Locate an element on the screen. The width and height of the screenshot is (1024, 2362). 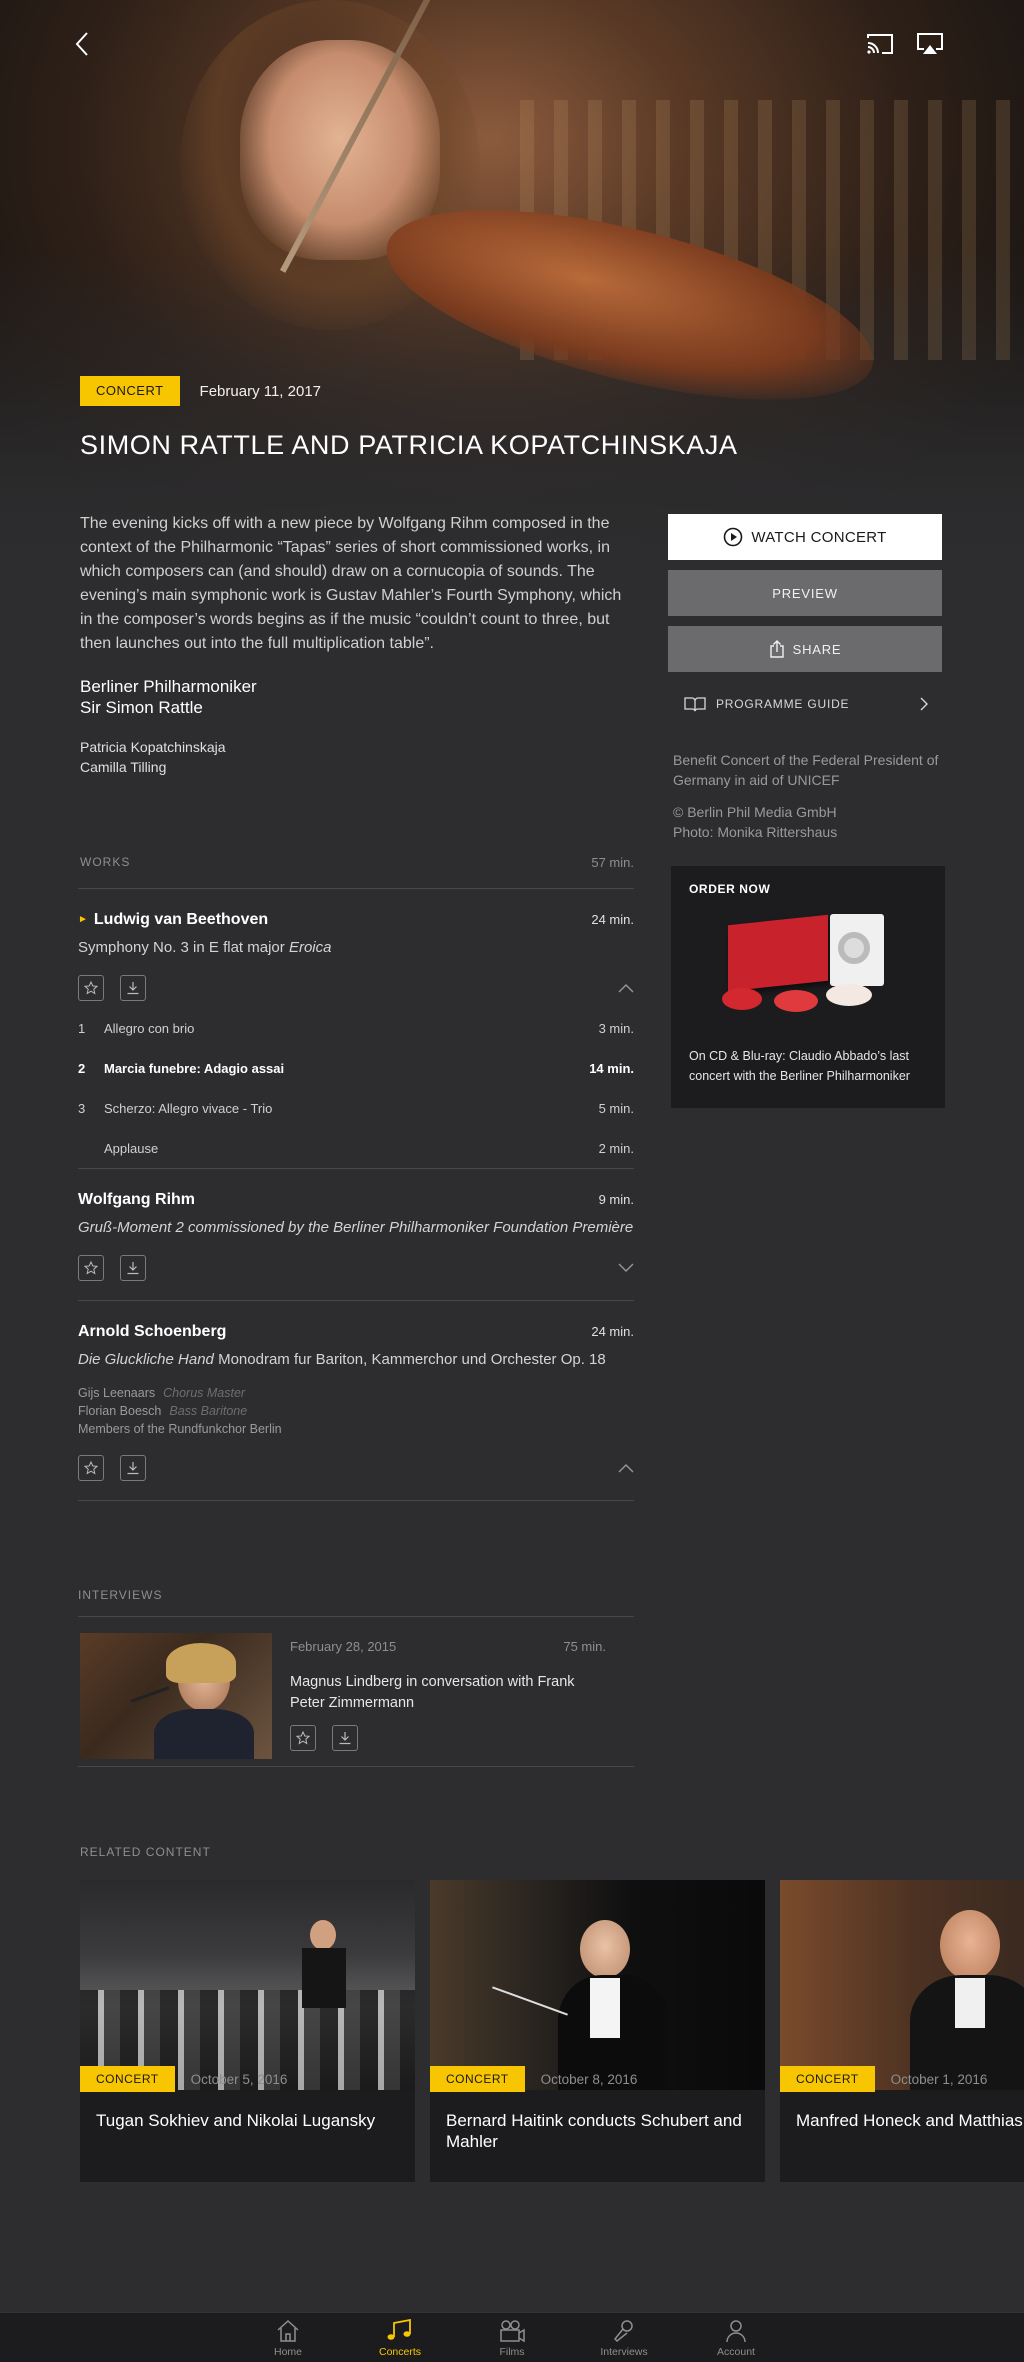
performer: Sir Simon Rattle is located at coordinates (357, 707).